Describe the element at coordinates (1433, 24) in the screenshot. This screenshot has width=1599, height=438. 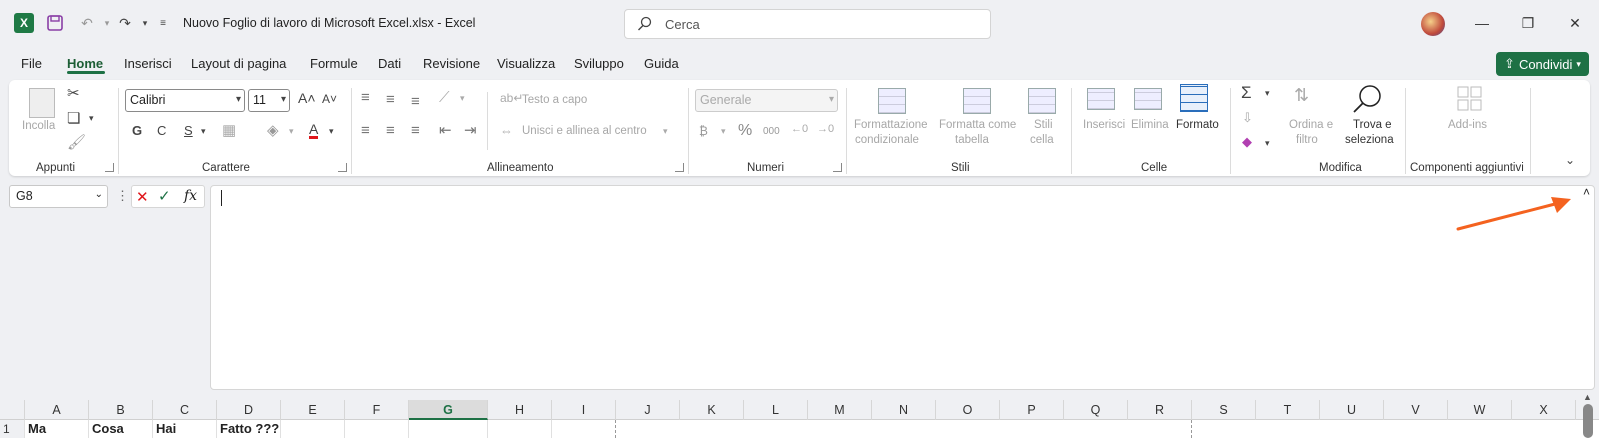
I see `avatar` at that location.